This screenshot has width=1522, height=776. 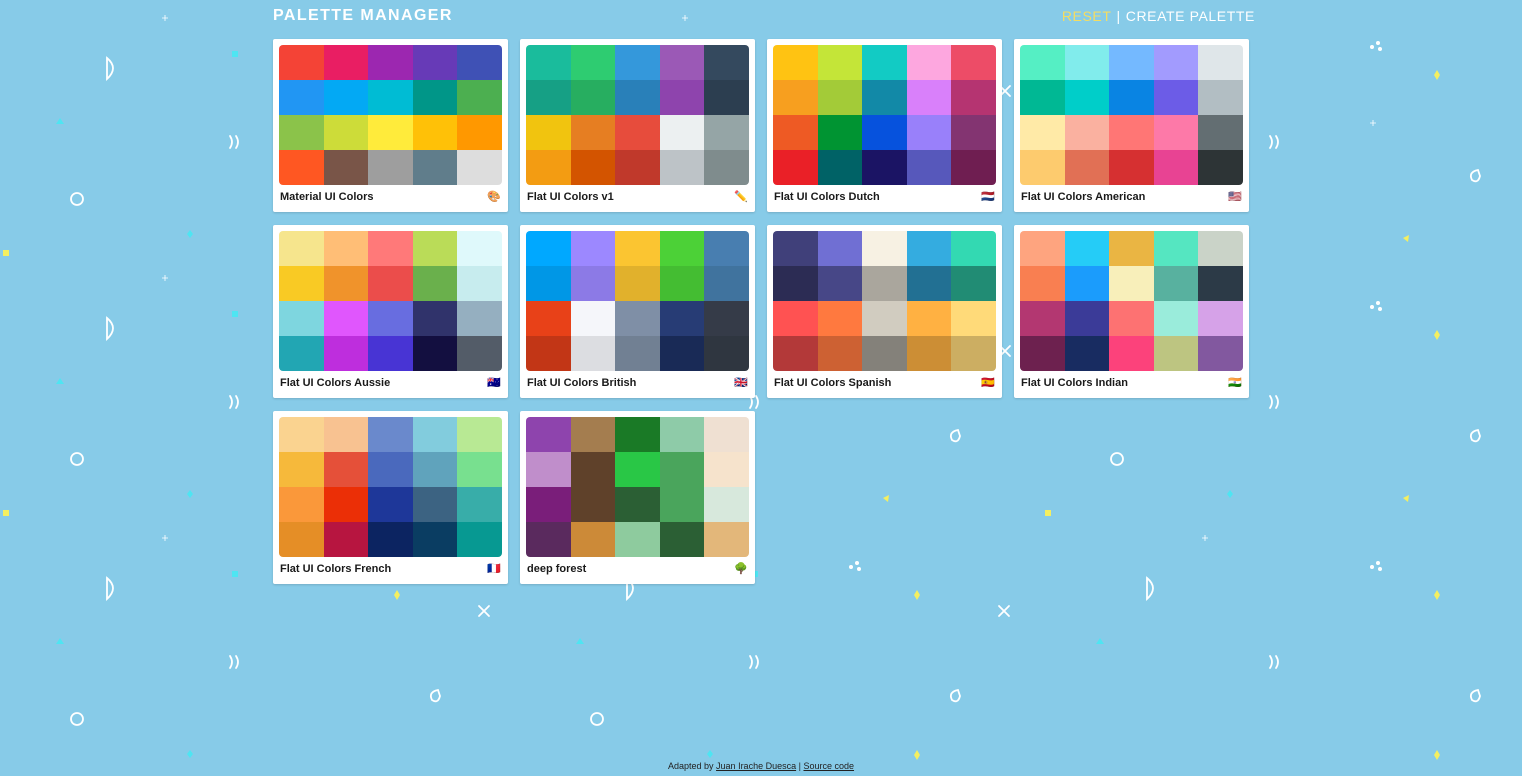 What do you see at coordinates (988, 382) in the screenshot?
I see `spain-flag-icon: 🇪🇸` at bounding box center [988, 382].